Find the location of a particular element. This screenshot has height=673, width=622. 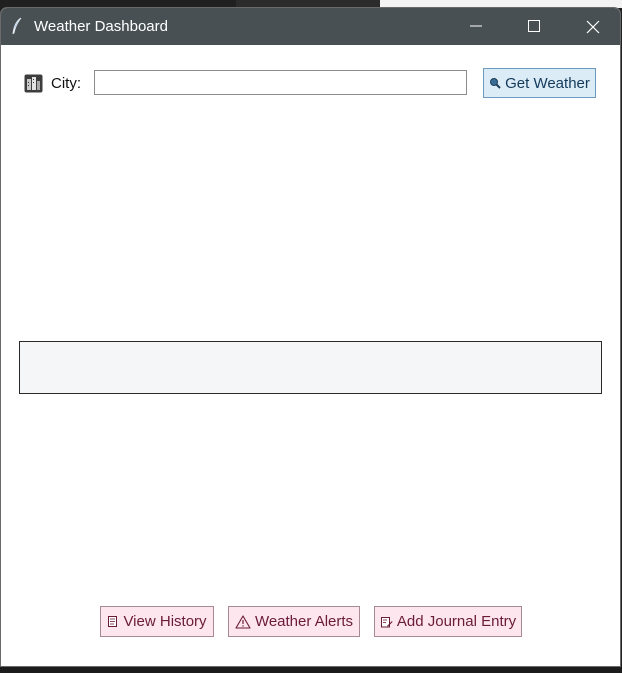

maximize-icon is located at coordinates (534, 26).